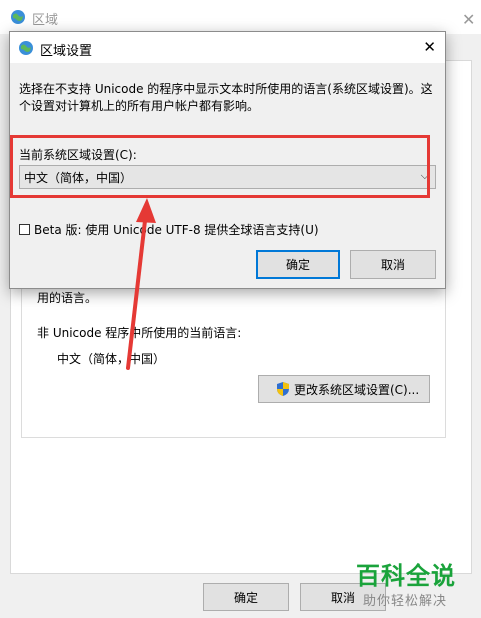  I want to click on region-window-title: 区域, so click(45, 20).